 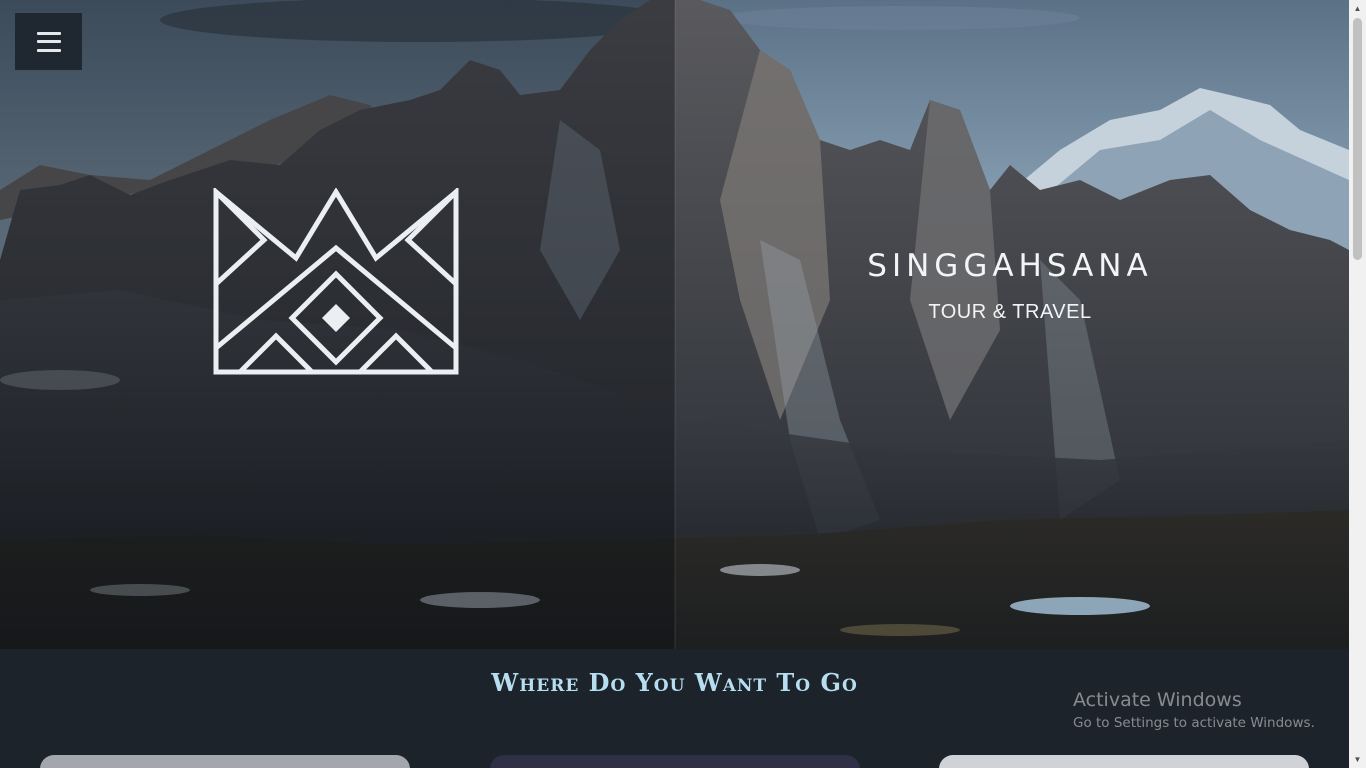 What do you see at coordinates (1157, 700) in the screenshot?
I see `watermark-title: Activate Windows` at bounding box center [1157, 700].